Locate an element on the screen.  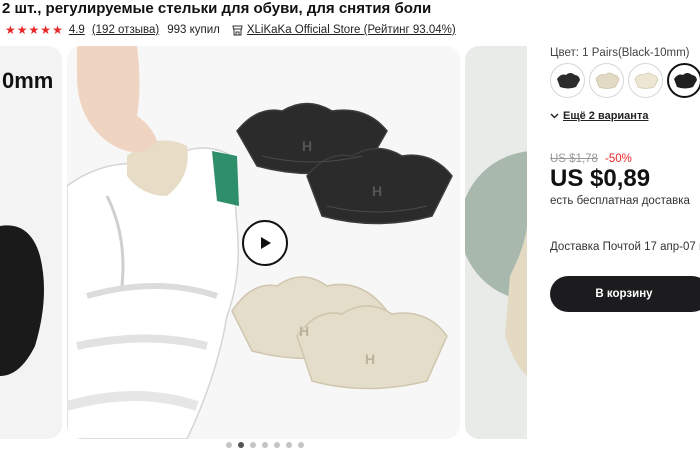
reviews-link: (192 отзыва) is located at coordinates (125, 30).